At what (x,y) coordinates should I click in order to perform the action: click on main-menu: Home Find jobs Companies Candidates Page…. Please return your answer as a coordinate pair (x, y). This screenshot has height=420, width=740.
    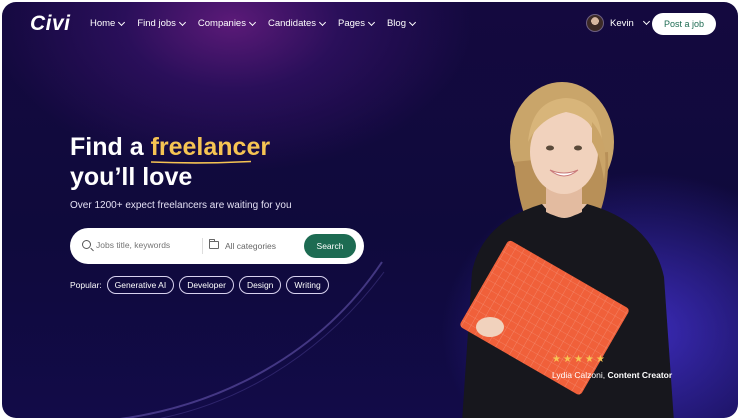
    Looking at the image, I should click on (259, 23).